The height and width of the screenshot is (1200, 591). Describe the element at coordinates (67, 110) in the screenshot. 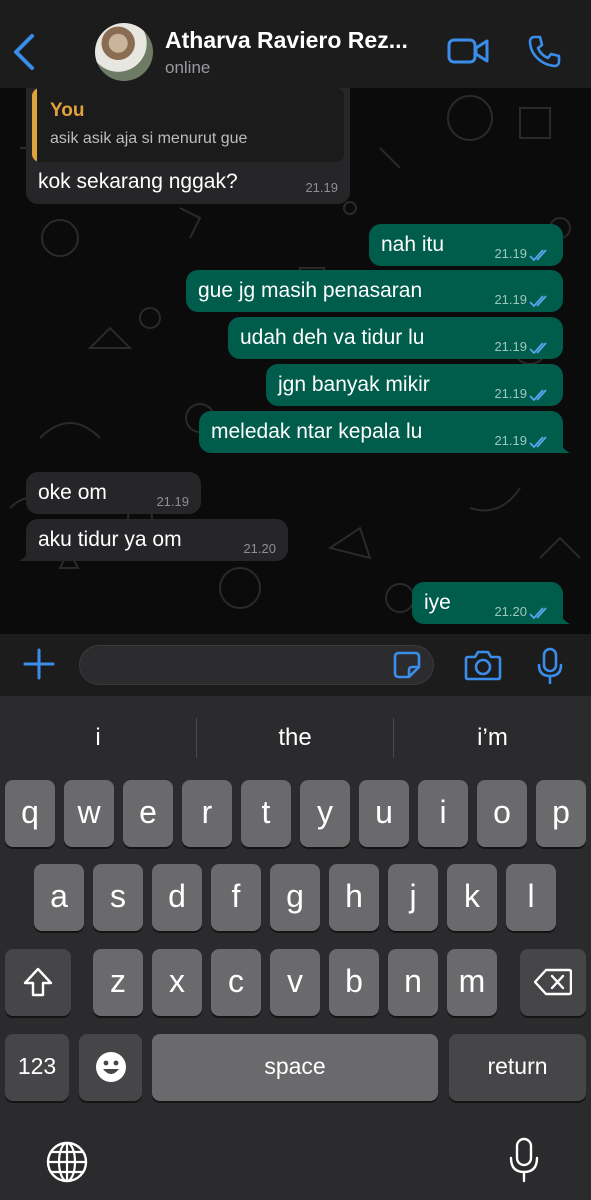

I see `quote-author: You` at that location.